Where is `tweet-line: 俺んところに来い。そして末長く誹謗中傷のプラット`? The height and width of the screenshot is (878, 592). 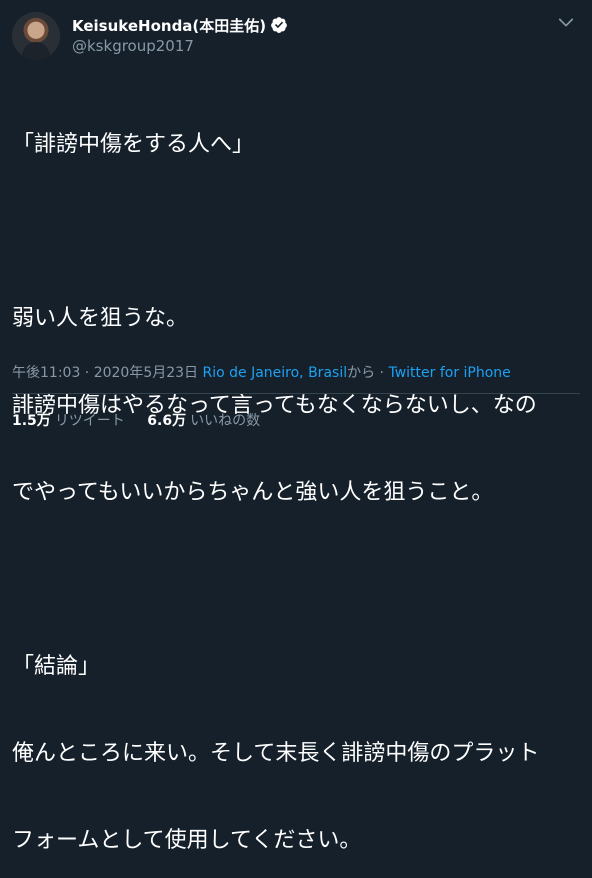 tweet-line: 俺んところに来い。そして末長く誹謗中傷のプラット is located at coordinates (276, 753).